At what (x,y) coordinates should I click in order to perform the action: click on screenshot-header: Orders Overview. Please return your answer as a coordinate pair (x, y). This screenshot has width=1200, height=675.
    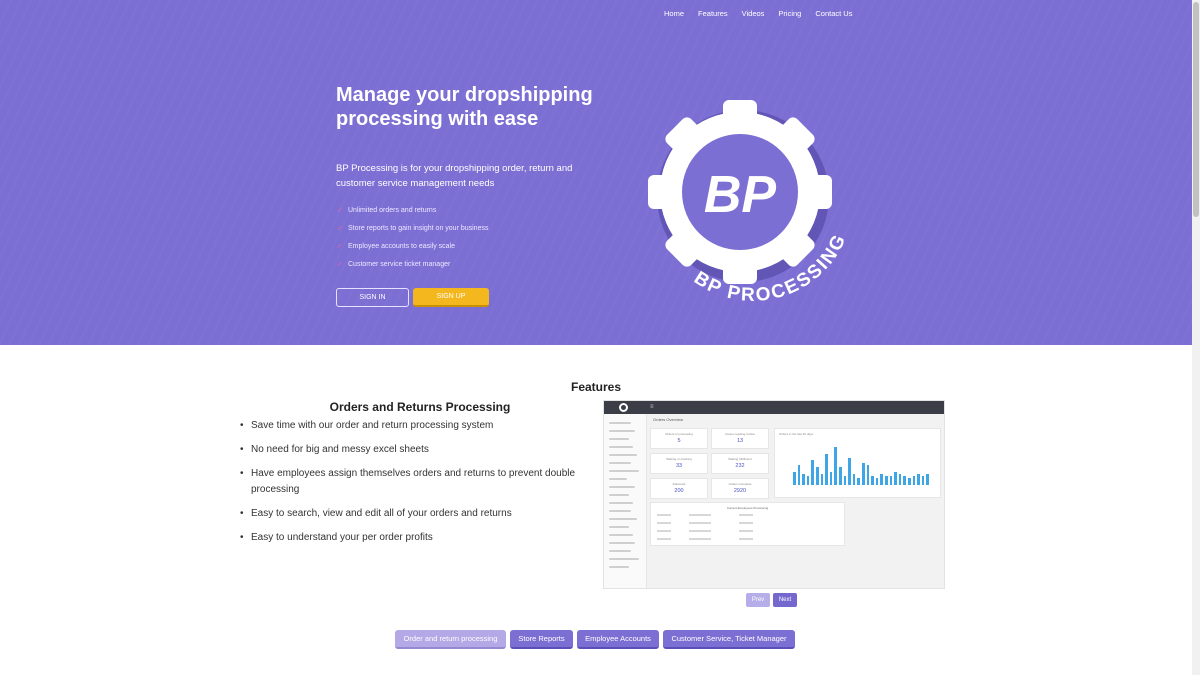
    Looking at the image, I should click on (668, 419).